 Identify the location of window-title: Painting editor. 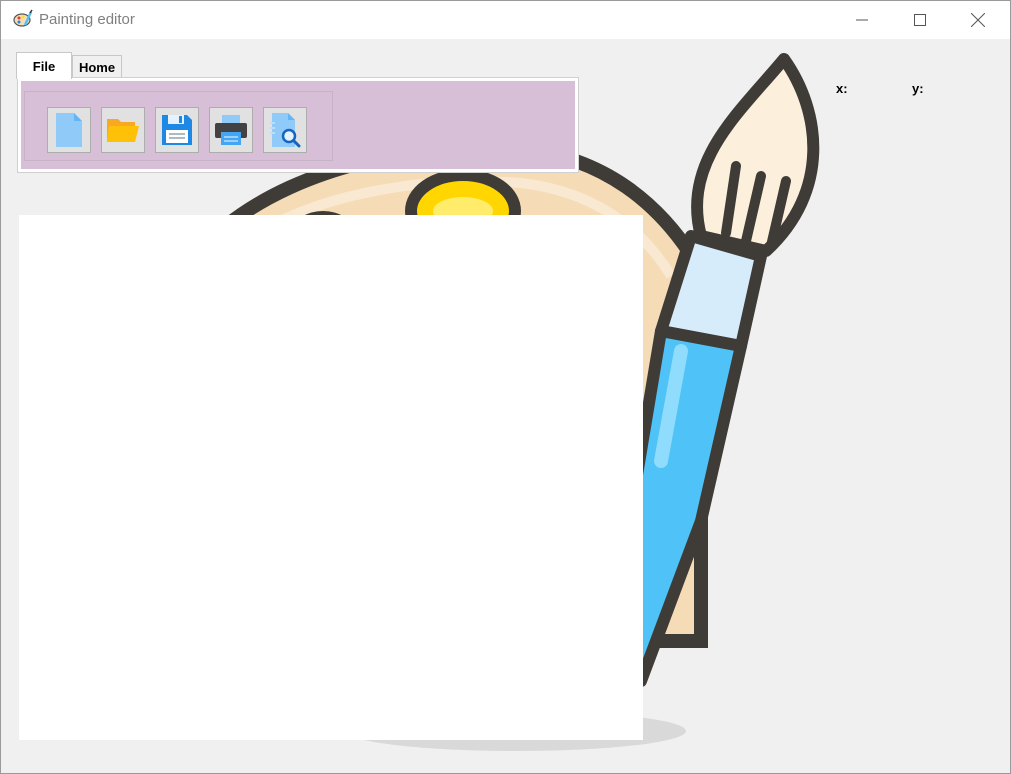
(87, 19).